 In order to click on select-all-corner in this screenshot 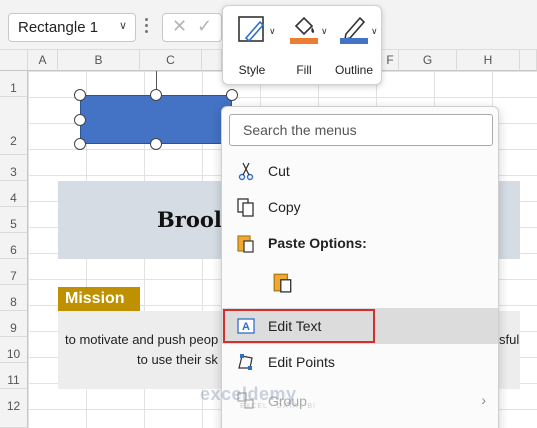, I will do `click(14, 60)`.